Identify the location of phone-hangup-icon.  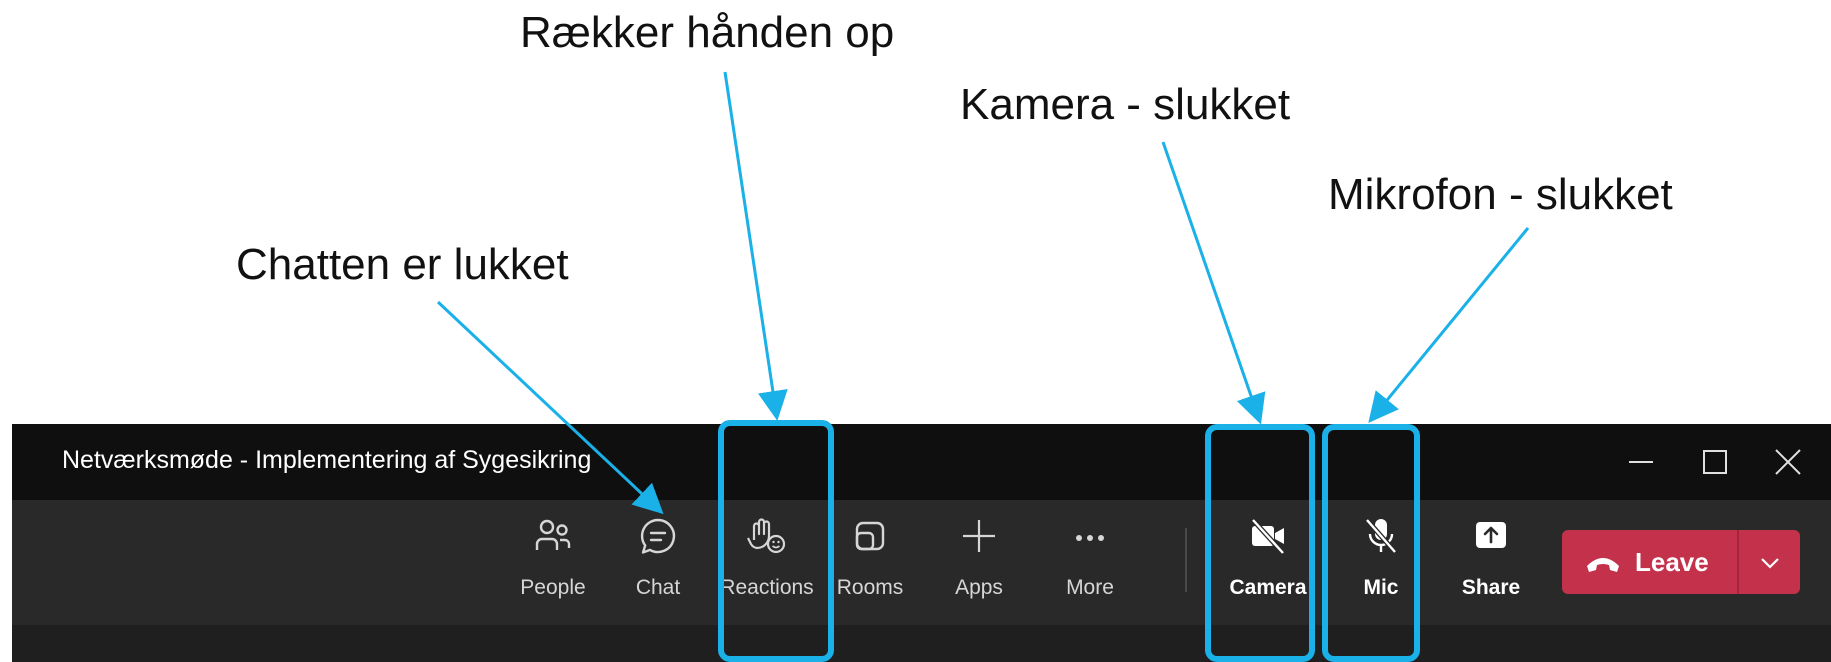
(1603, 565).